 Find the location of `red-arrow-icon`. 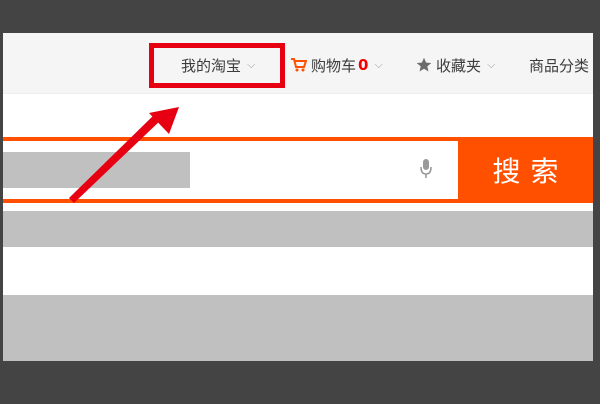

red-arrow-icon is located at coordinates (124, 155).